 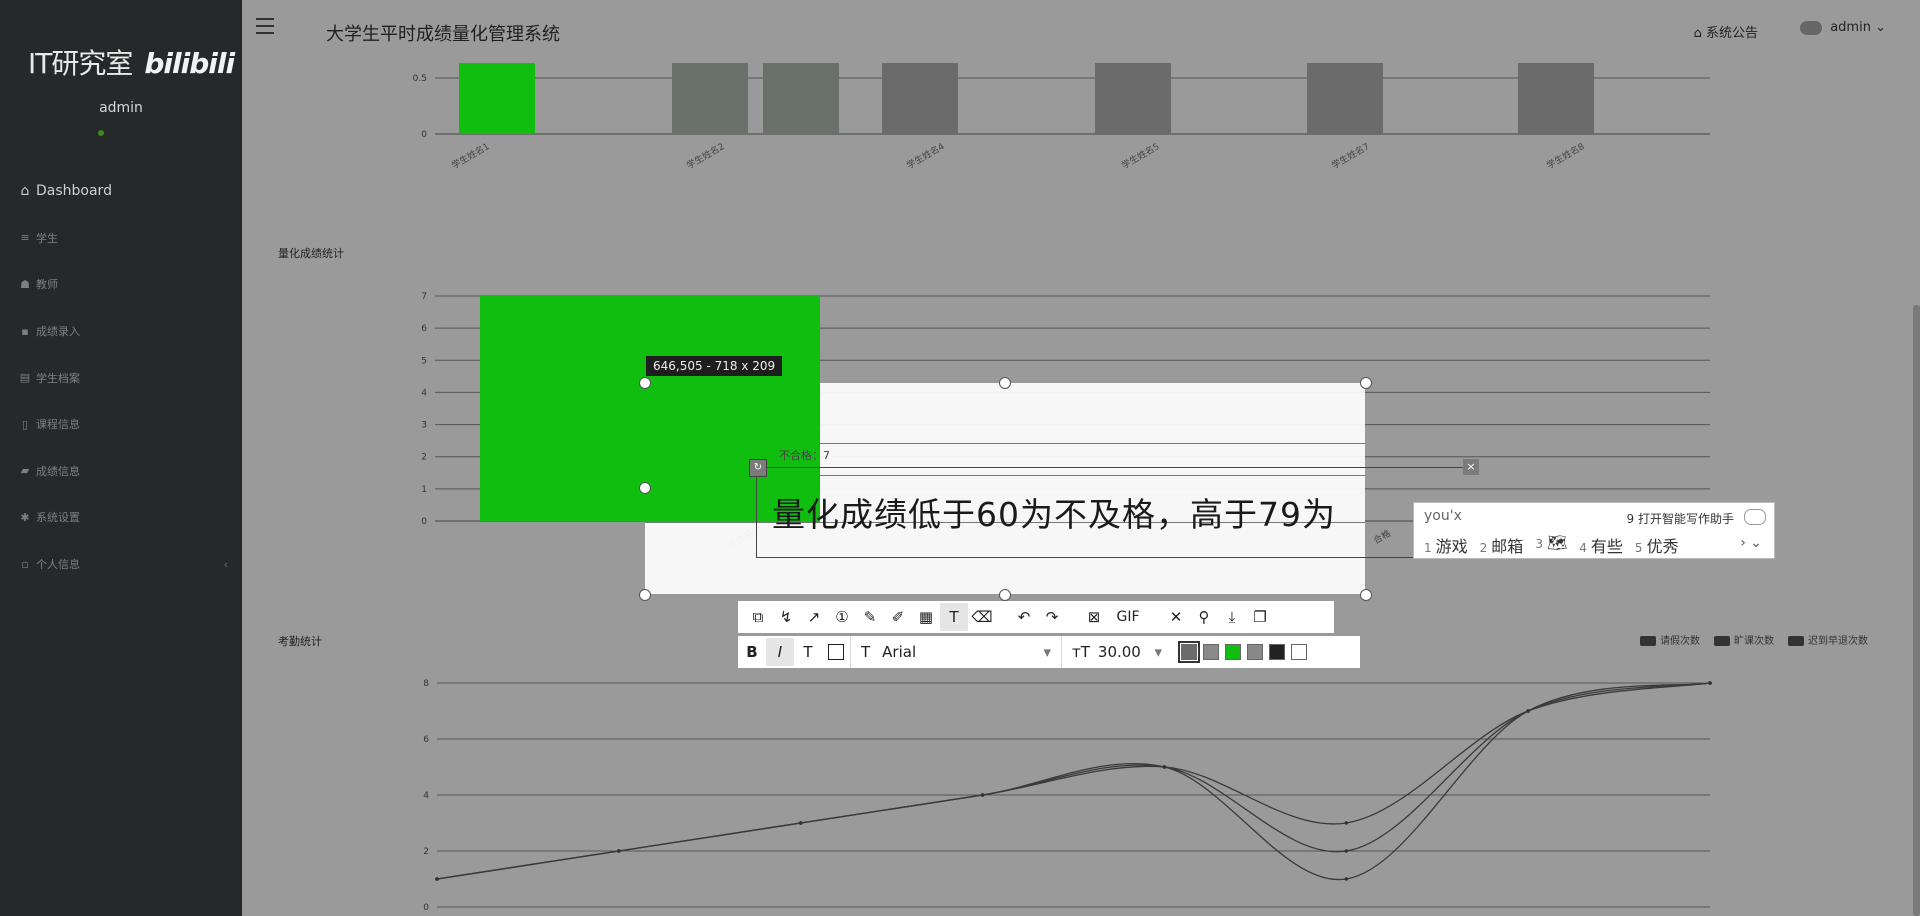 I want to click on x-tick-label: 学生姓名2, so click(x=705, y=155).